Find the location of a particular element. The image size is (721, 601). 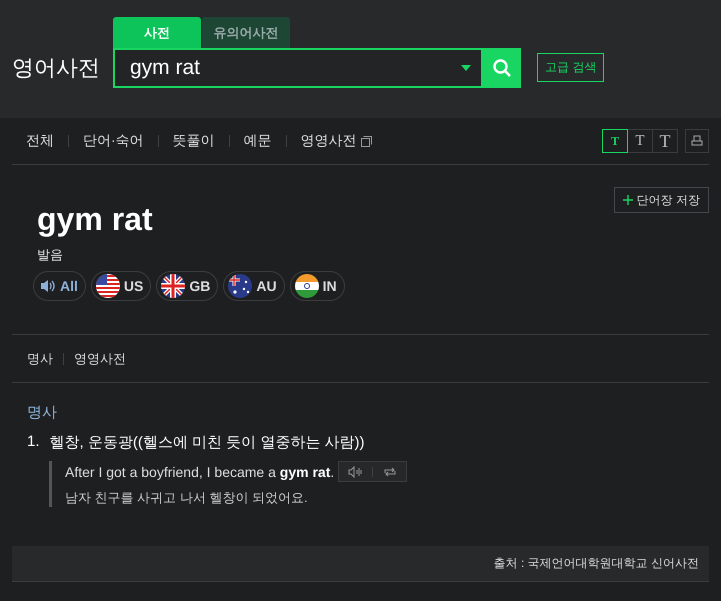

nav-tab: 영영사전 is located at coordinates (336, 141).